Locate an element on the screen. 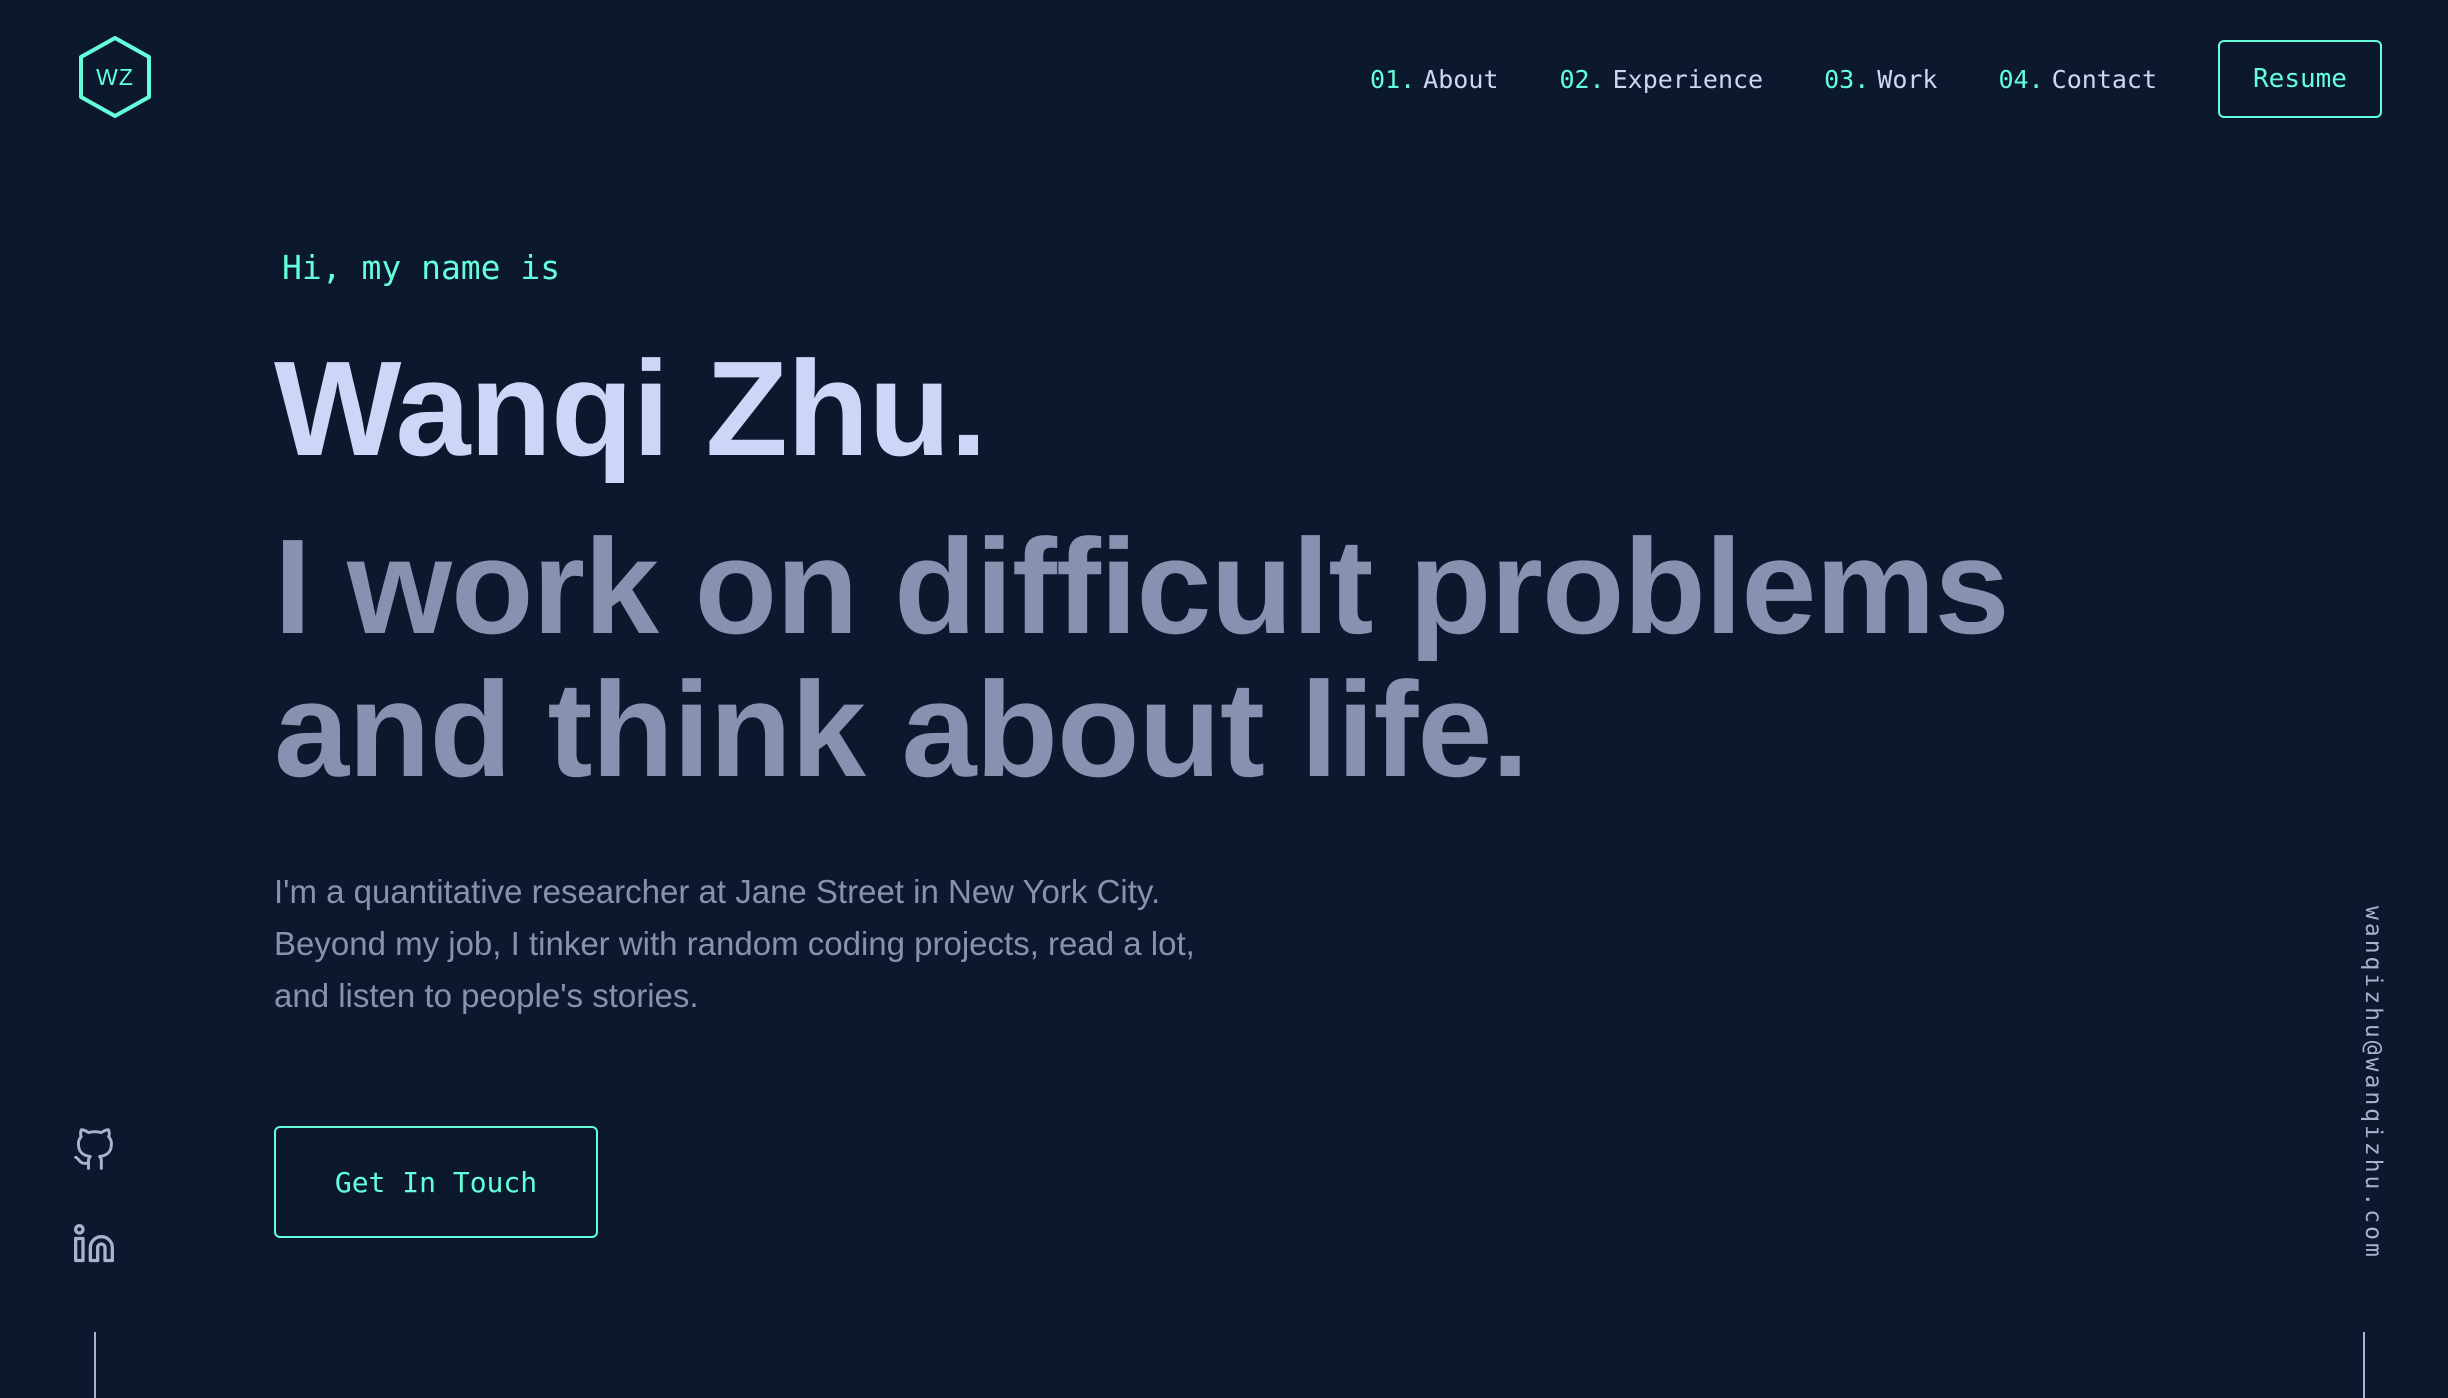 Image resolution: width=2448 pixels, height=1398 pixels. left-divider-line is located at coordinates (95, 1365).